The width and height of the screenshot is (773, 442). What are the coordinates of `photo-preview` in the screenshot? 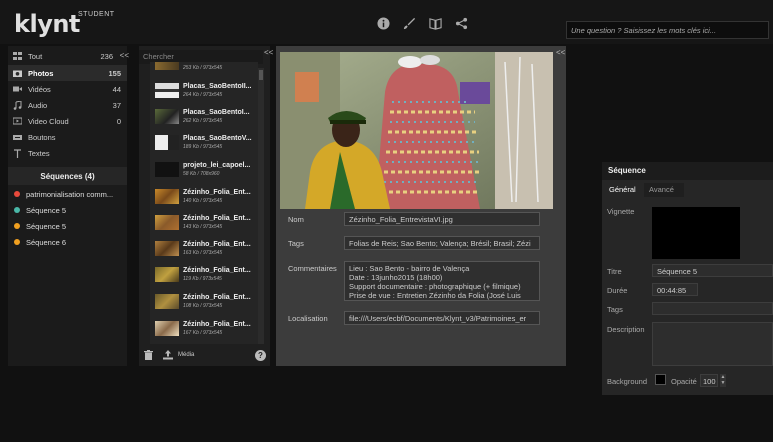 It's located at (416, 130).